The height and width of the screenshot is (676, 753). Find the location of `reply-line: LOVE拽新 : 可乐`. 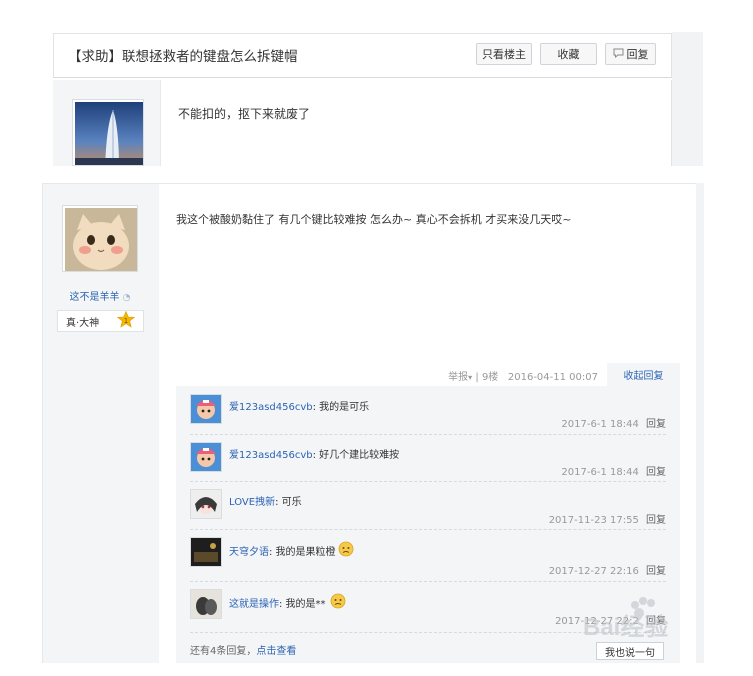

reply-line: LOVE拽新 : 可乐 is located at coordinates (265, 500).